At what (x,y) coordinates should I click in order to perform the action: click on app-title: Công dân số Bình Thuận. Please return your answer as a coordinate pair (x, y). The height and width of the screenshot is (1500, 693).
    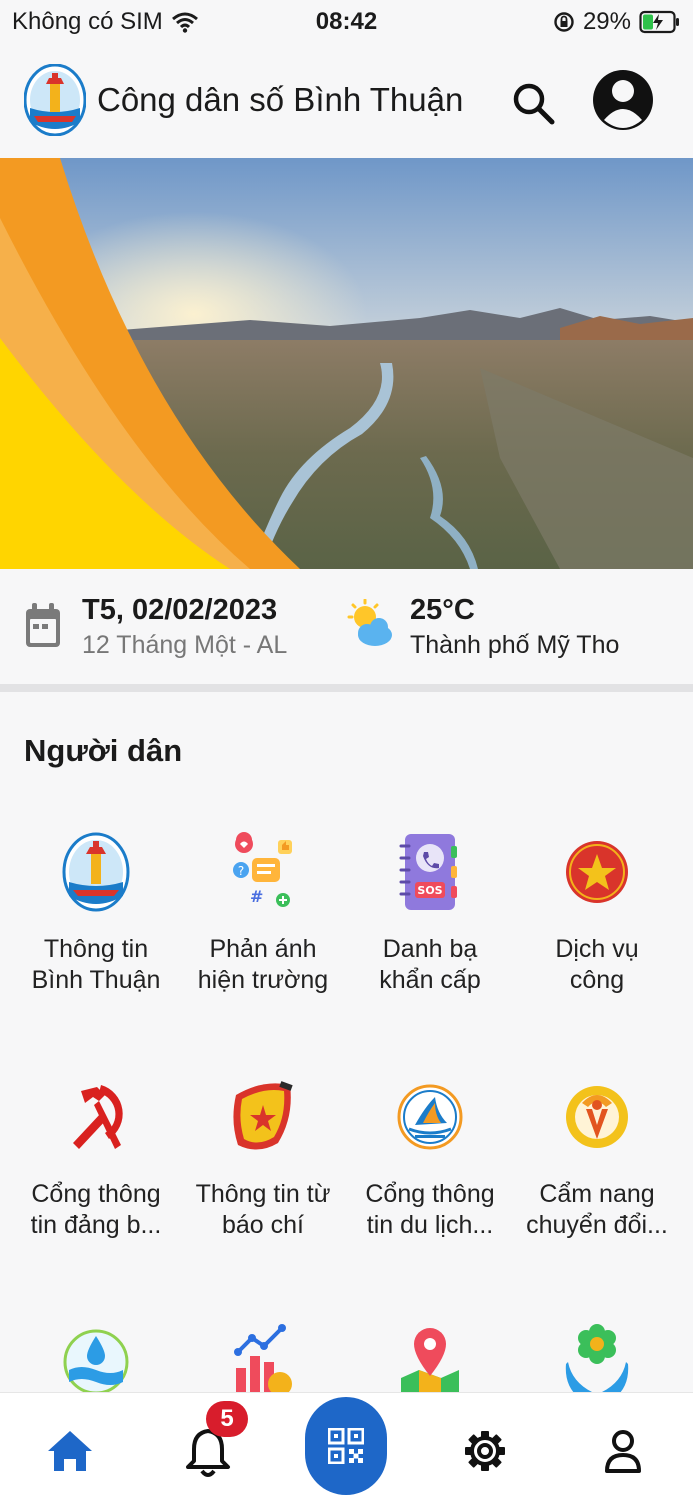
    Looking at the image, I should click on (280, 99).